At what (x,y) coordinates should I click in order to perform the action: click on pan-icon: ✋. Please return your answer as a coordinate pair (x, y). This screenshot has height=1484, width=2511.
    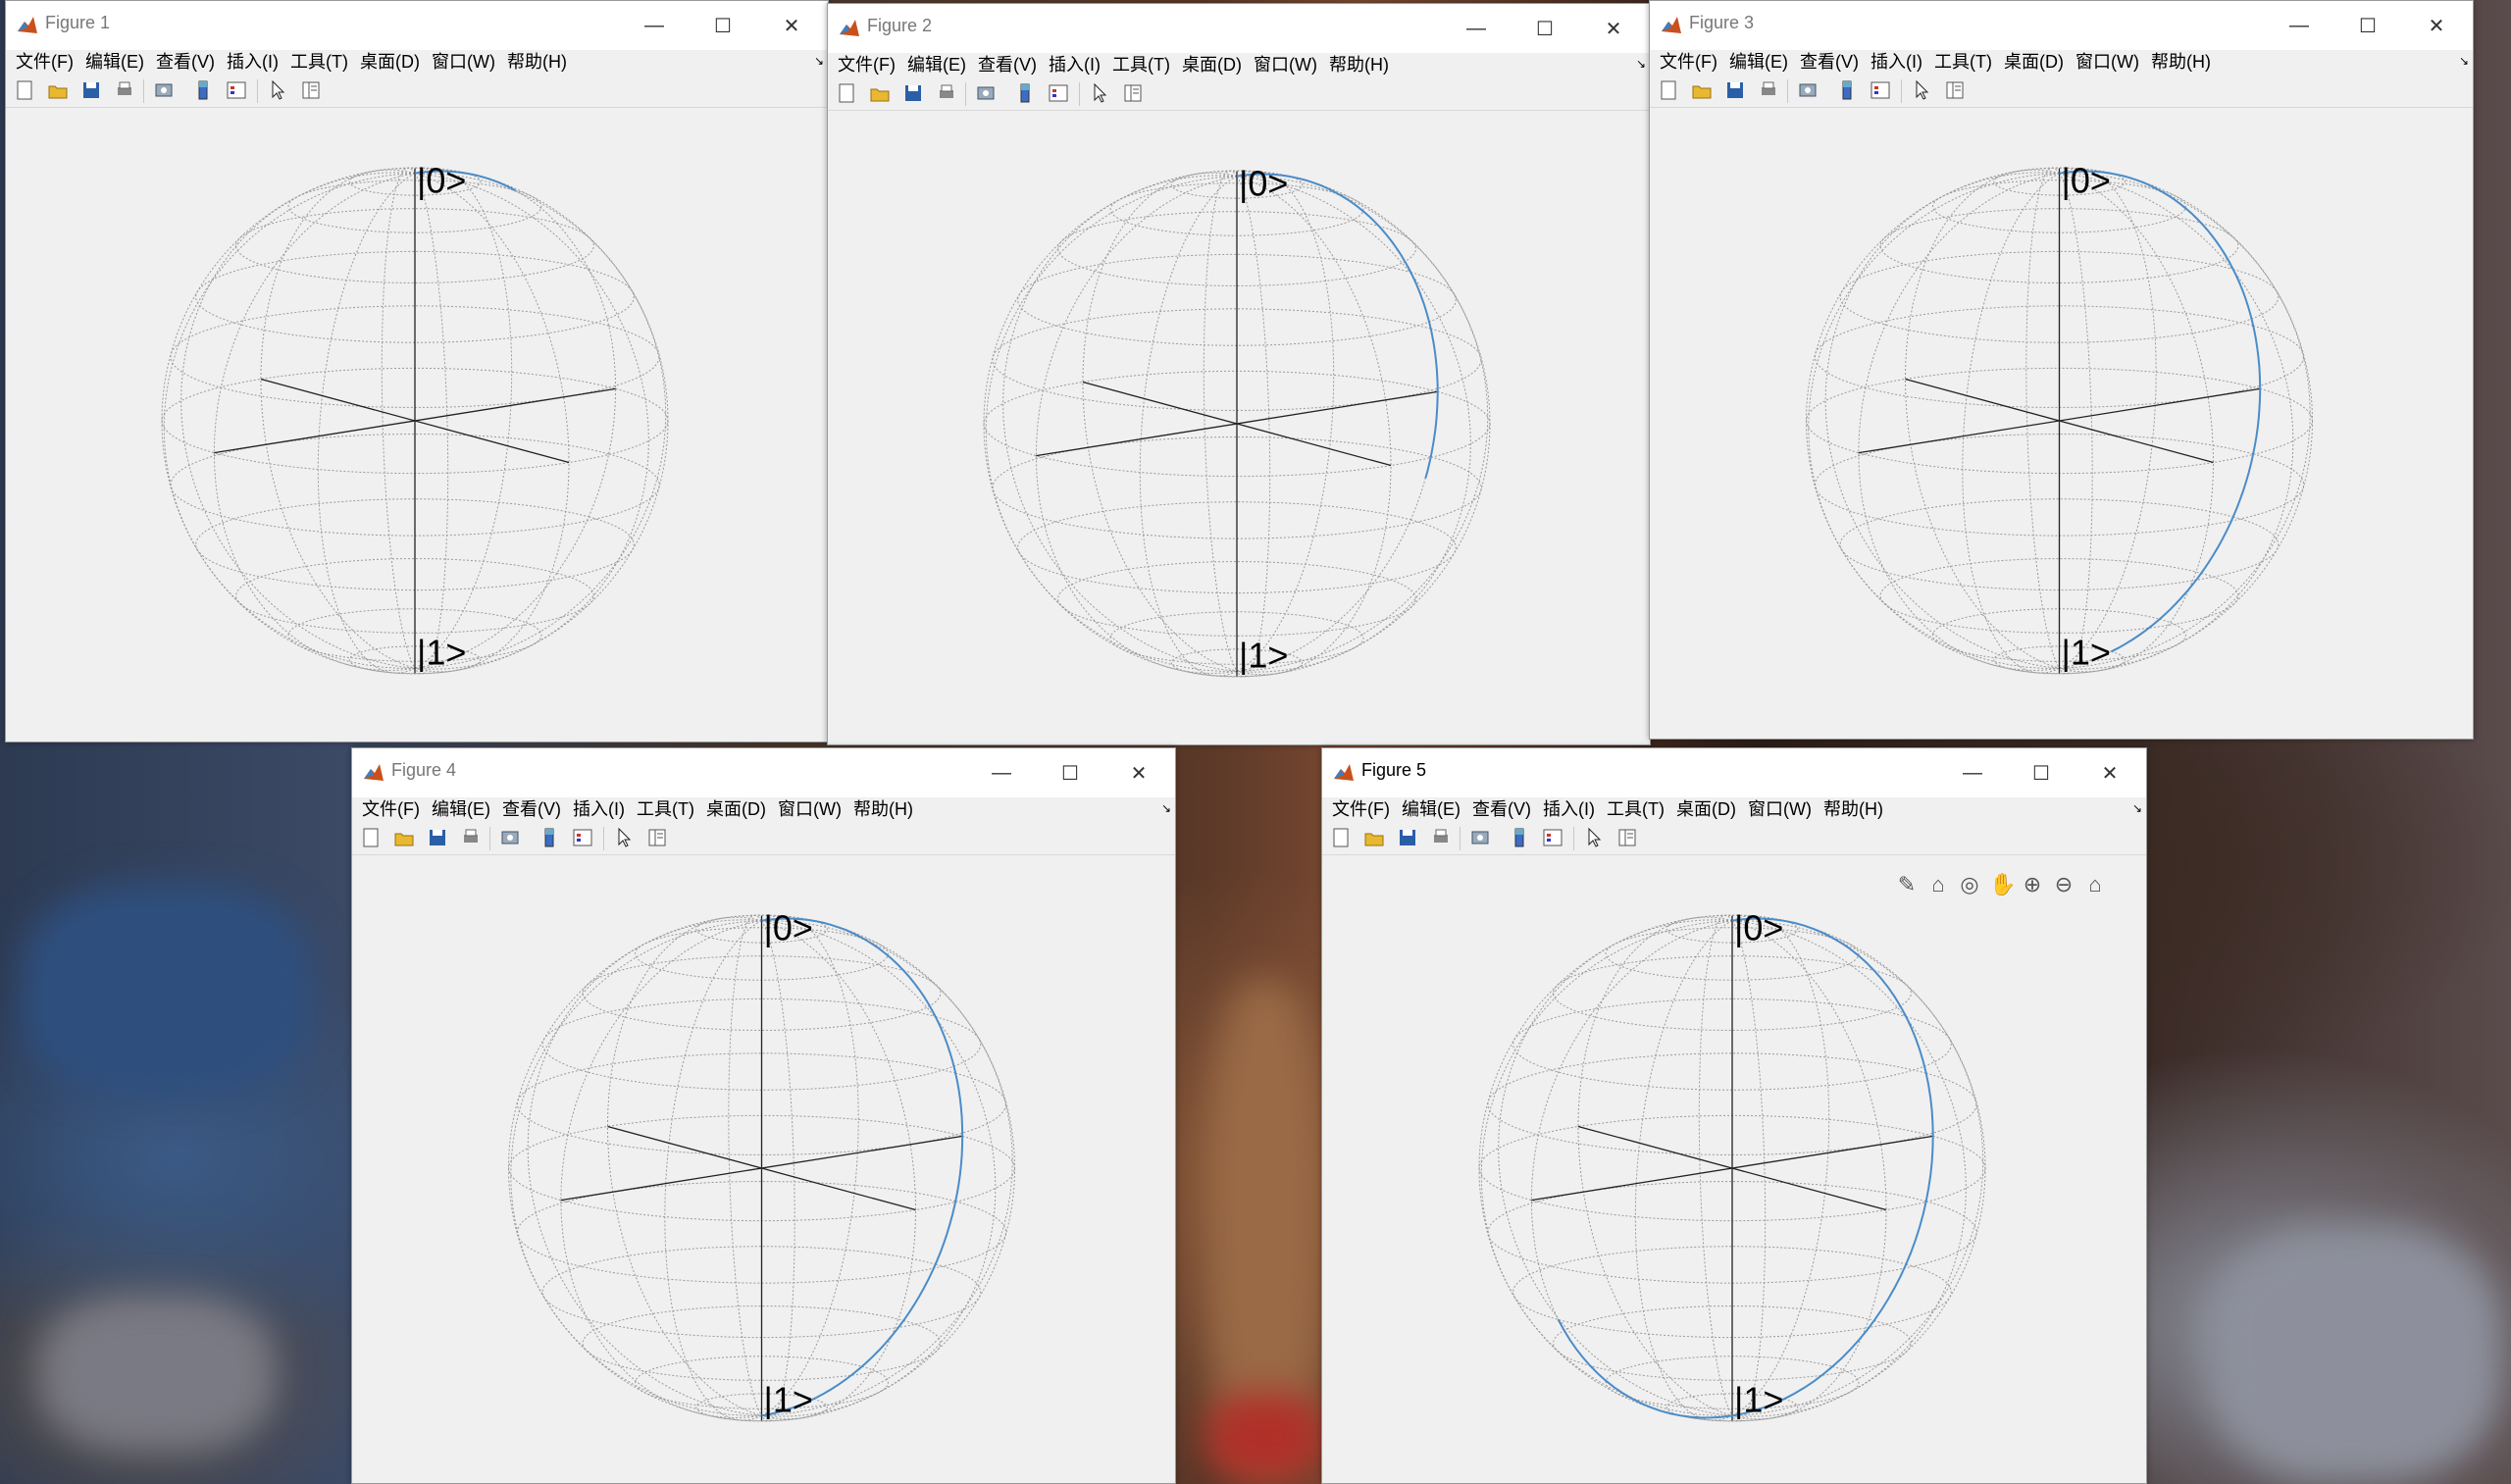
    Looking at the image, I should click on (2002, 884).